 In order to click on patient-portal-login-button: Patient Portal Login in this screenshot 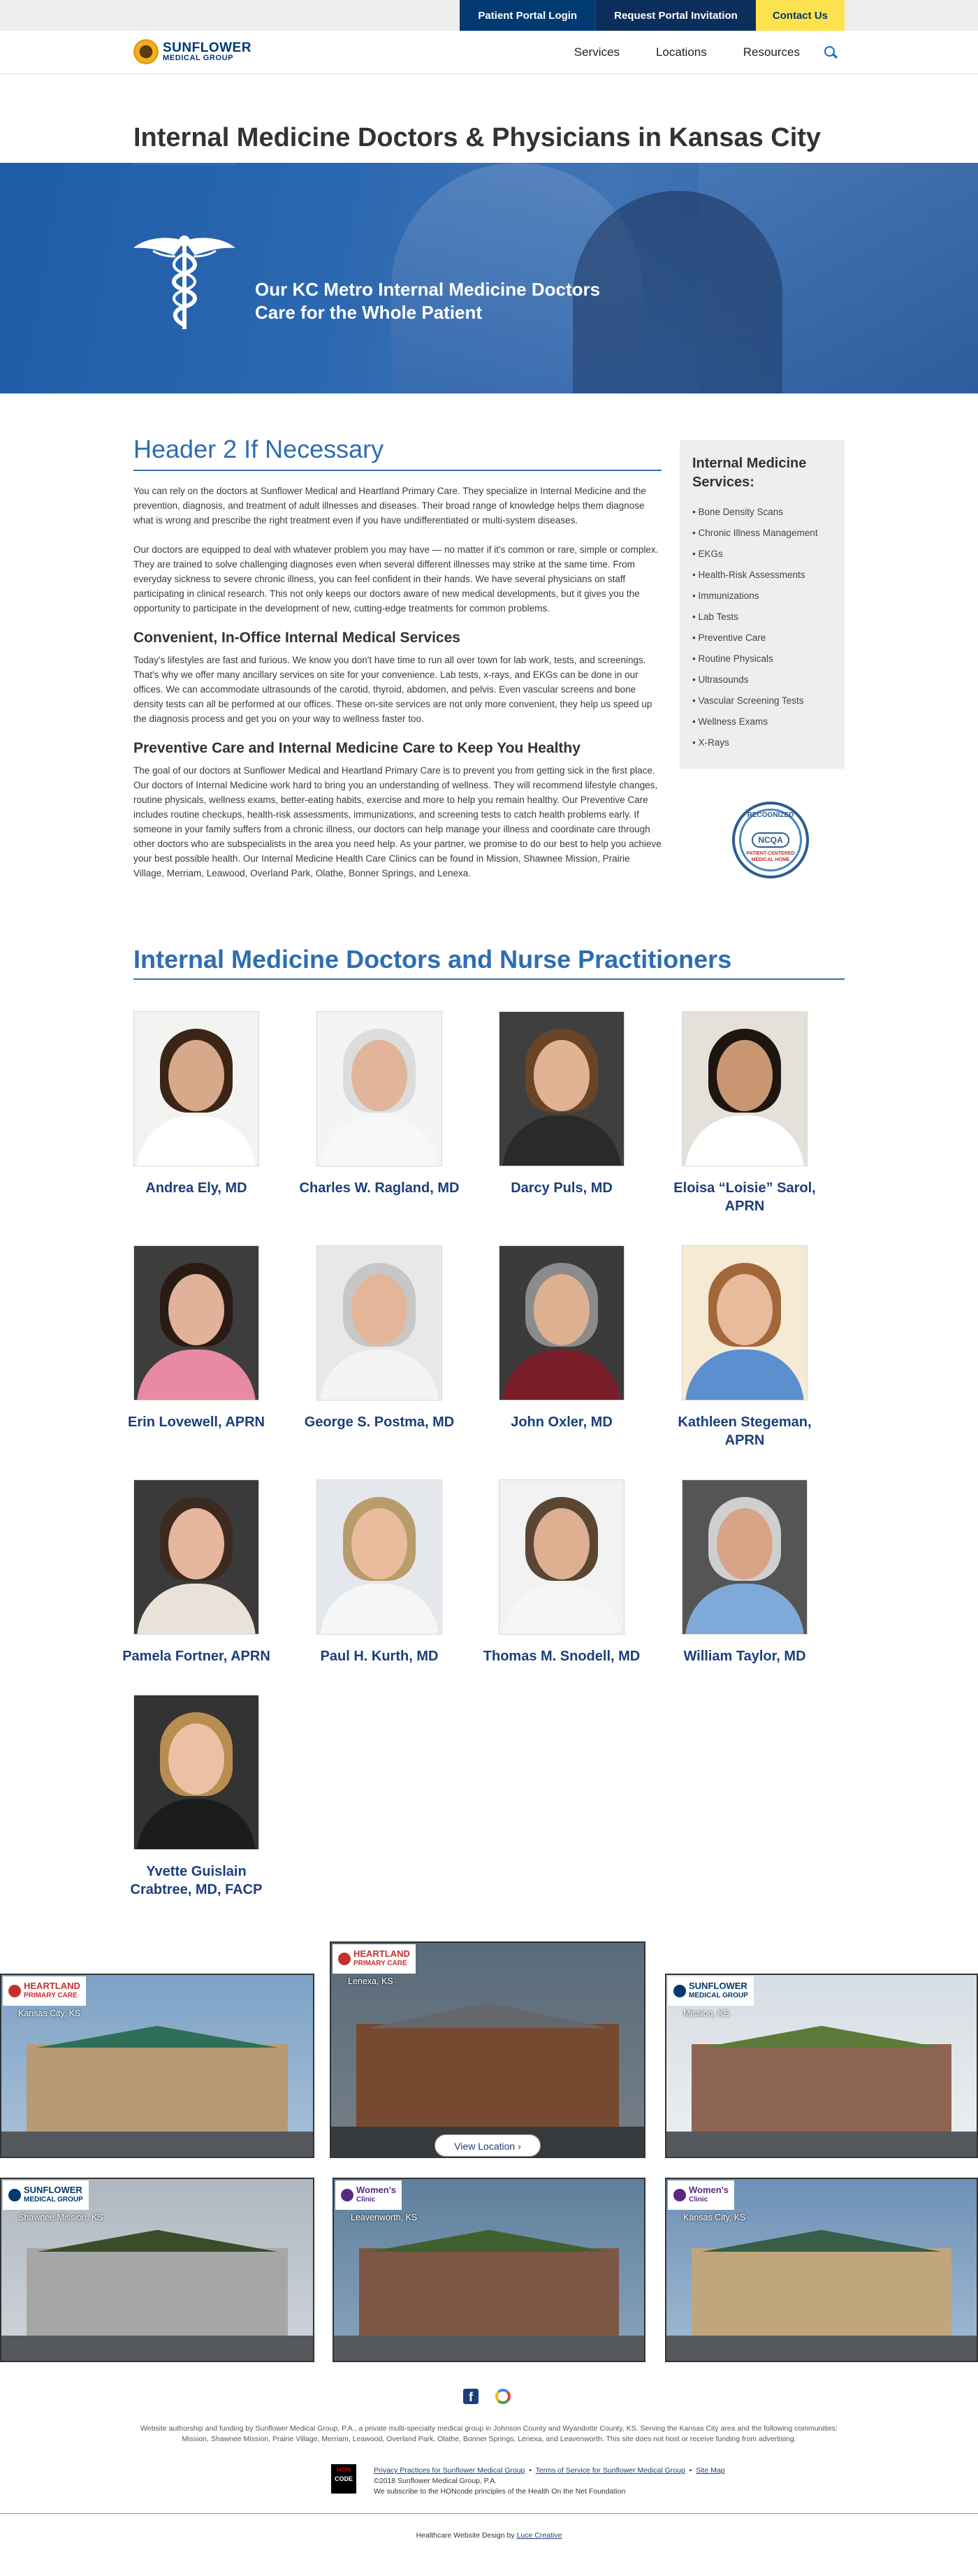, I will do `click(528, 15)`.